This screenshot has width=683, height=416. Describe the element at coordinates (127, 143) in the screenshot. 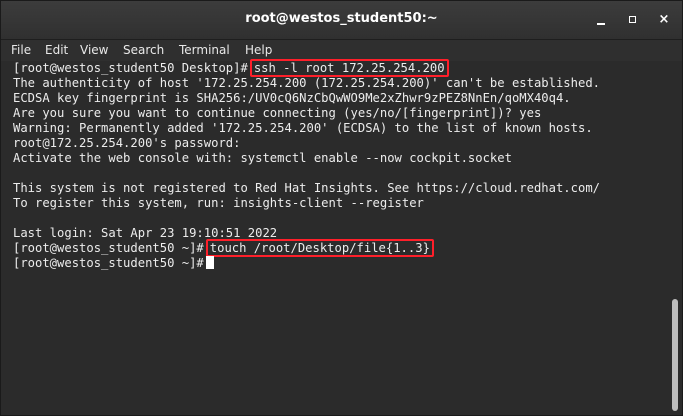

I see `terminal-line: root@172.25.254.200's password:` at that location.